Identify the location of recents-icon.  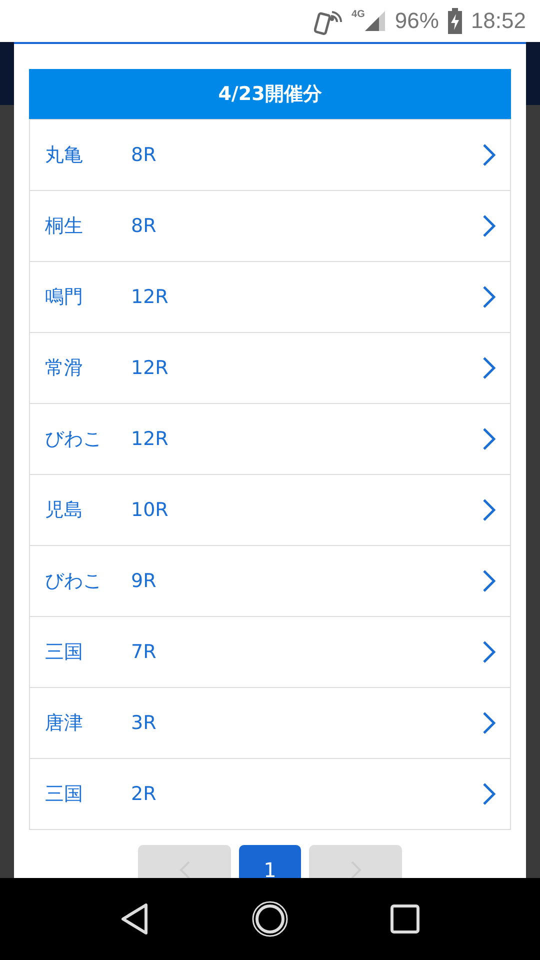
(405, 919).